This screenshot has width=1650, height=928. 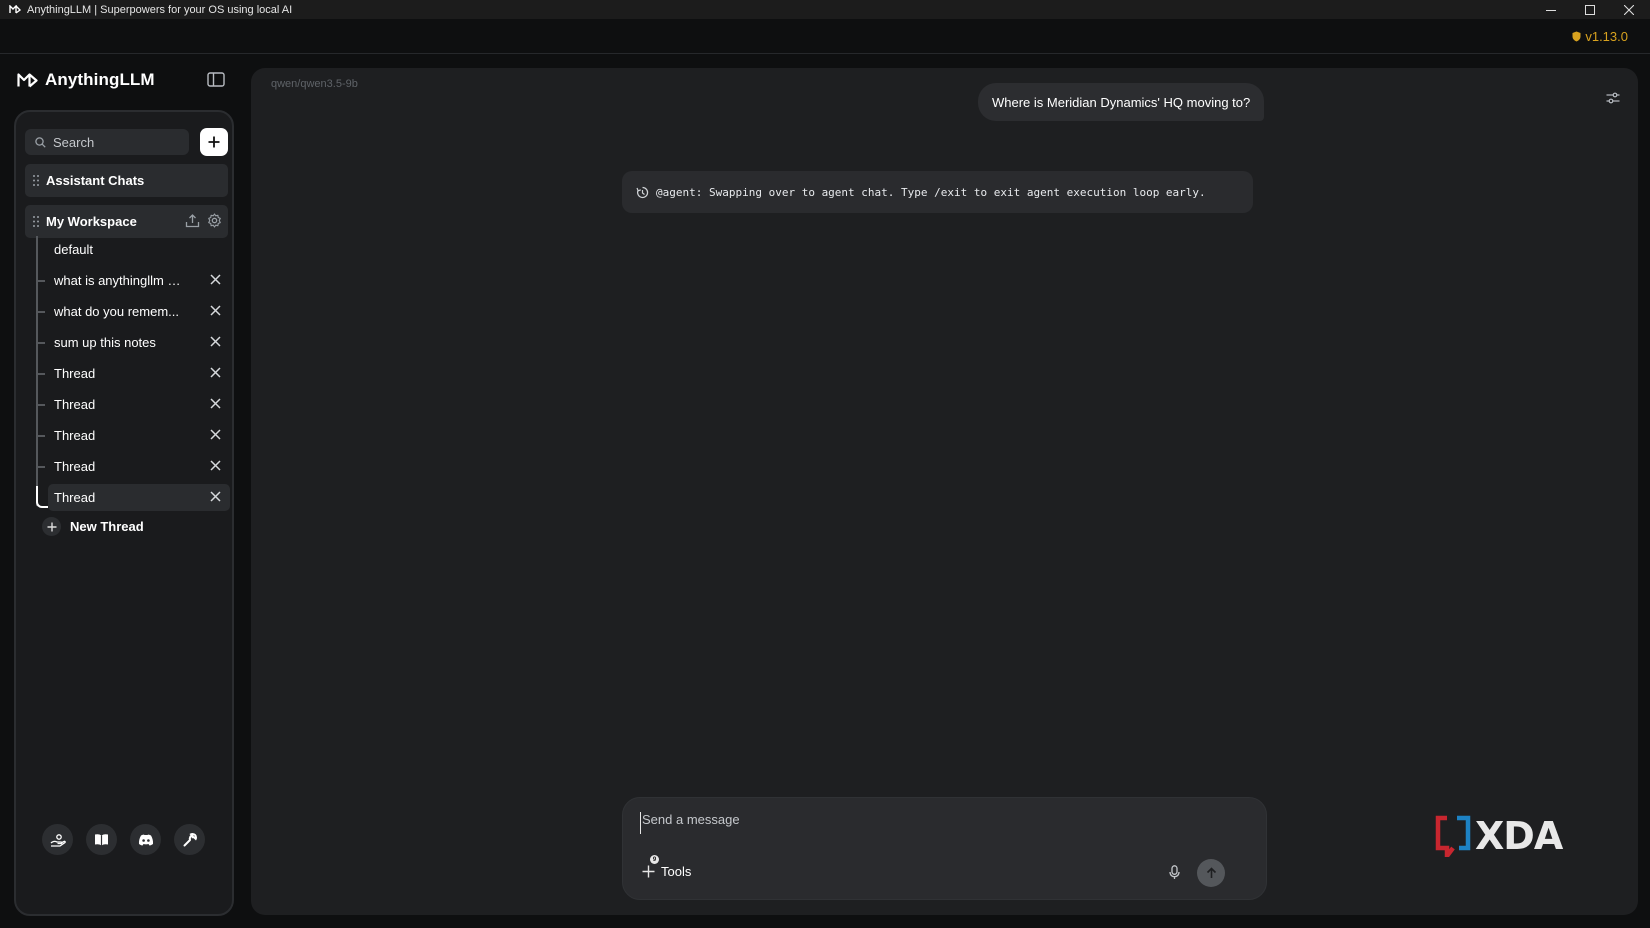 I want to click on version-badge: v1.13.0, so click(x=1600, y=36).